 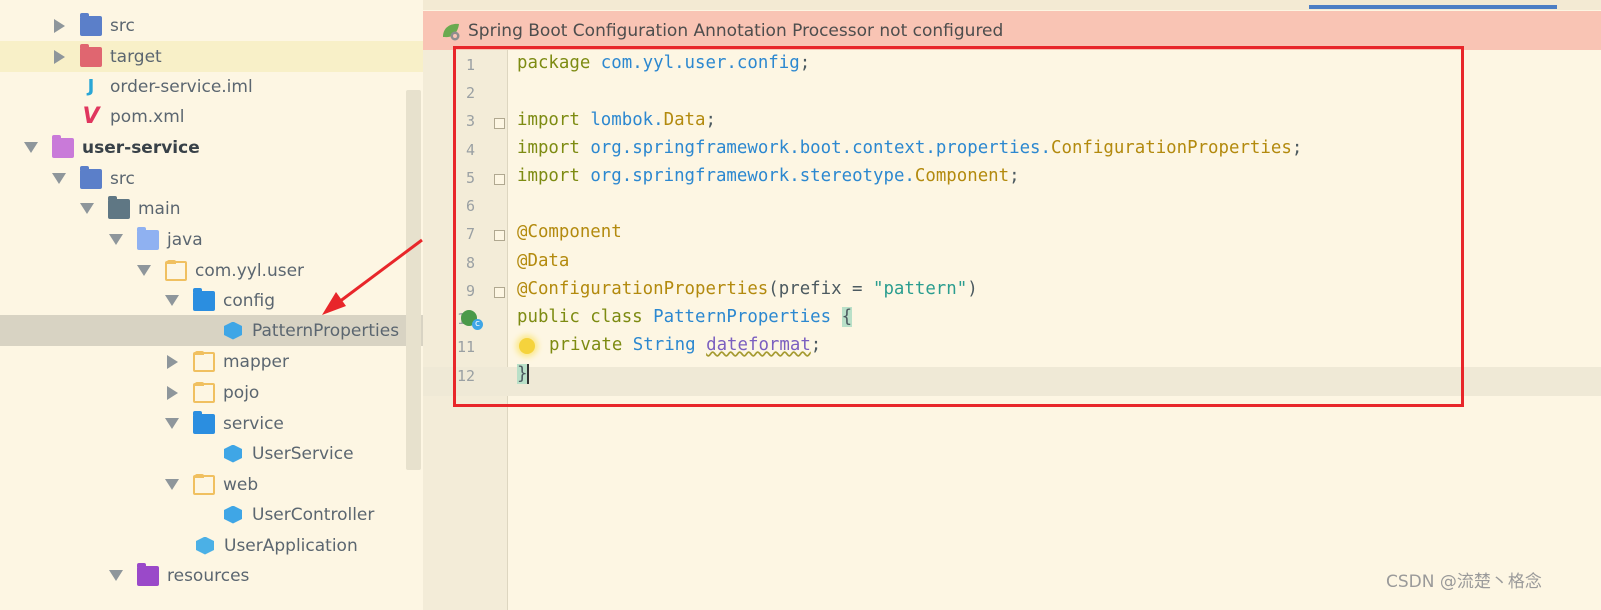 What do you see at coordinates (91, 116) in the screenshot?
I see `maven-pom-icon: V` at bounding box center [91, 116].